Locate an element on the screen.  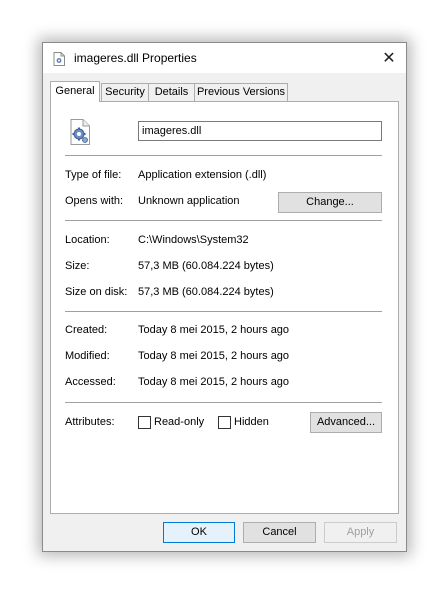
type-of-file-label: Type of file: is located at coordinates (93, 175).